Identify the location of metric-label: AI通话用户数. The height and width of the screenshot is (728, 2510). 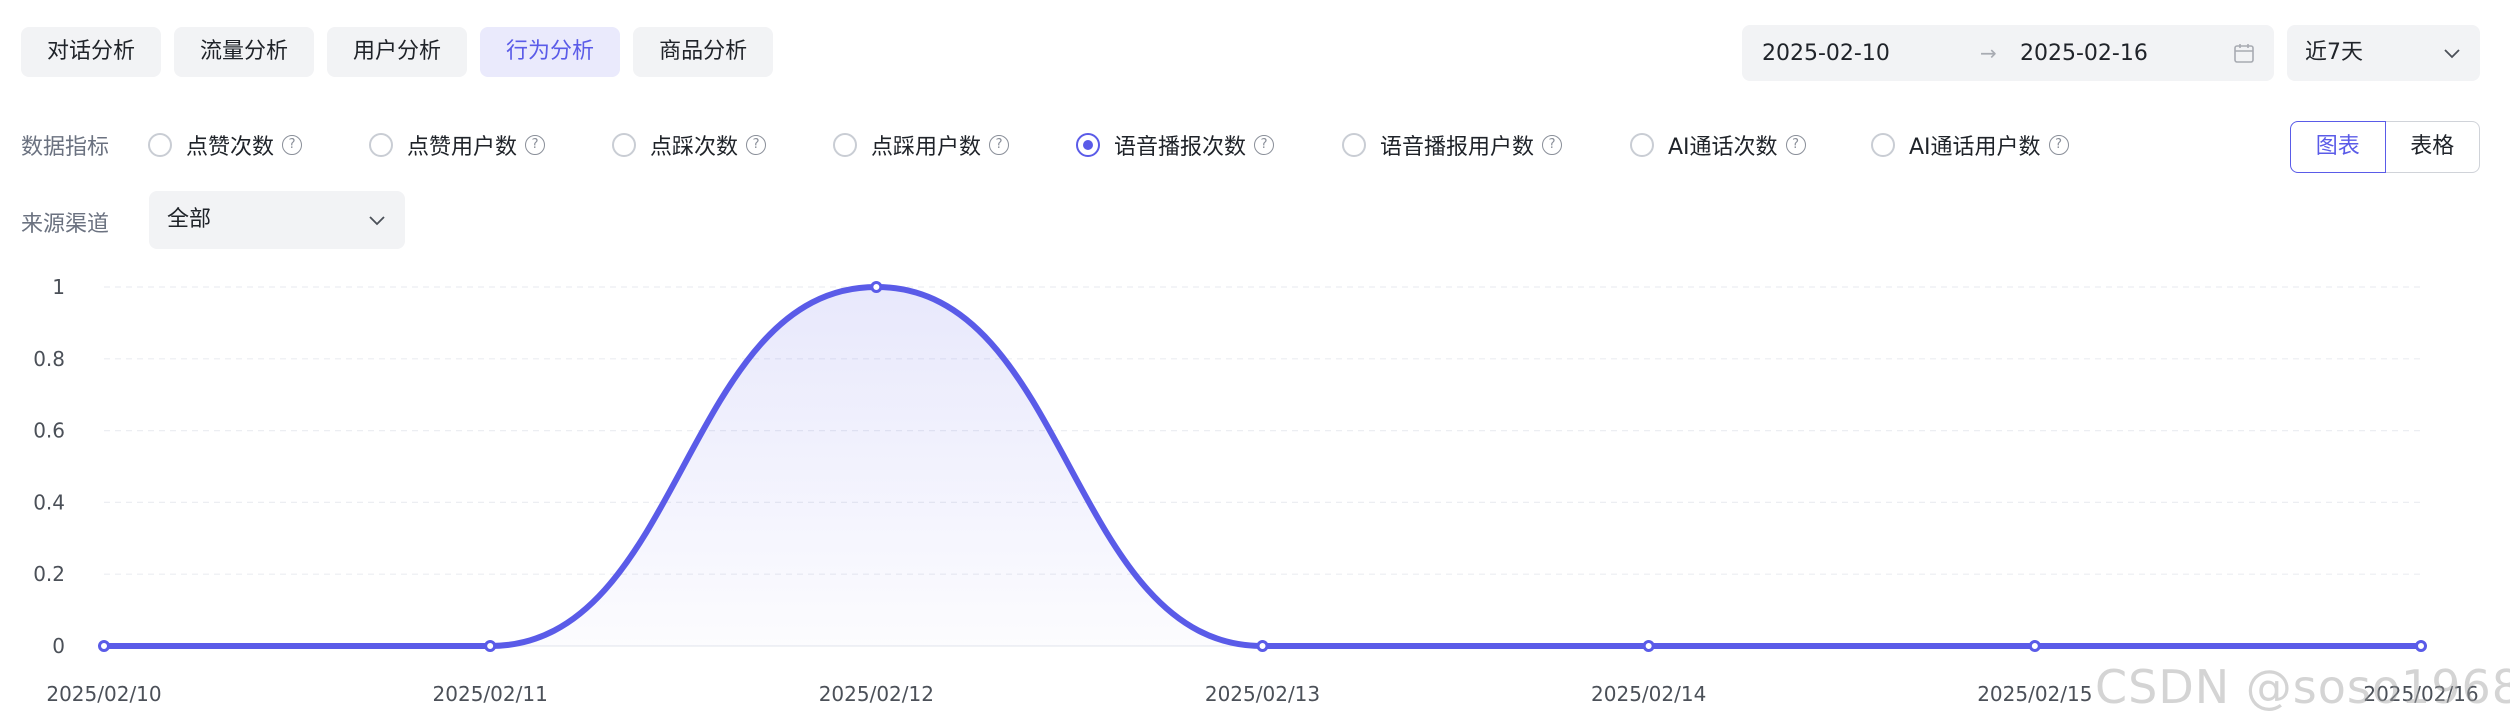
(1975, 147).